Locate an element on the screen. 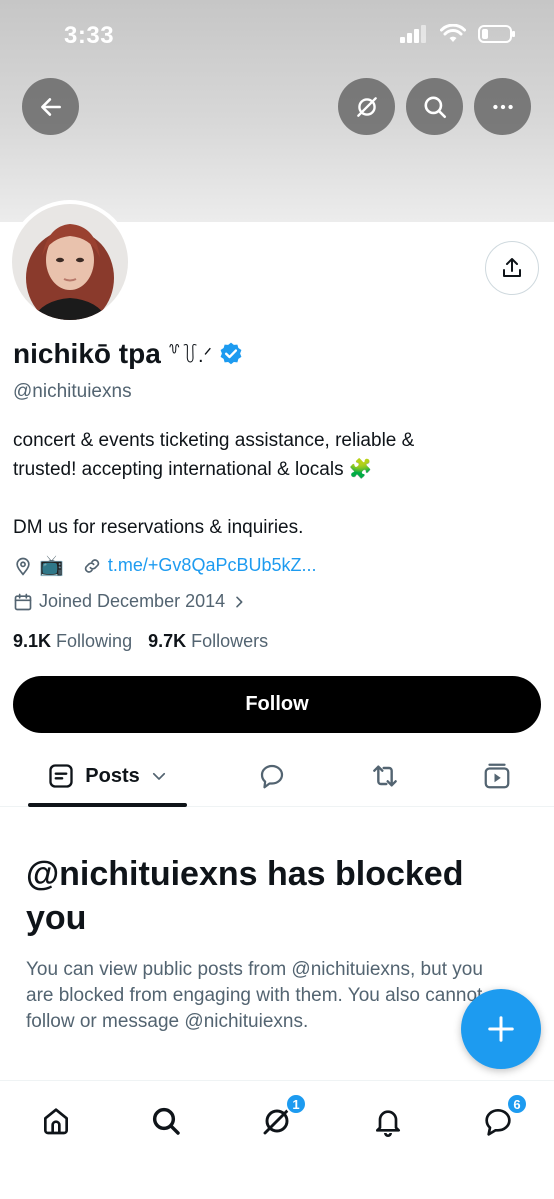 Image resolution: width=554 pixels, height=1199 pixels. bio-line is located at coordinates (273, 498).